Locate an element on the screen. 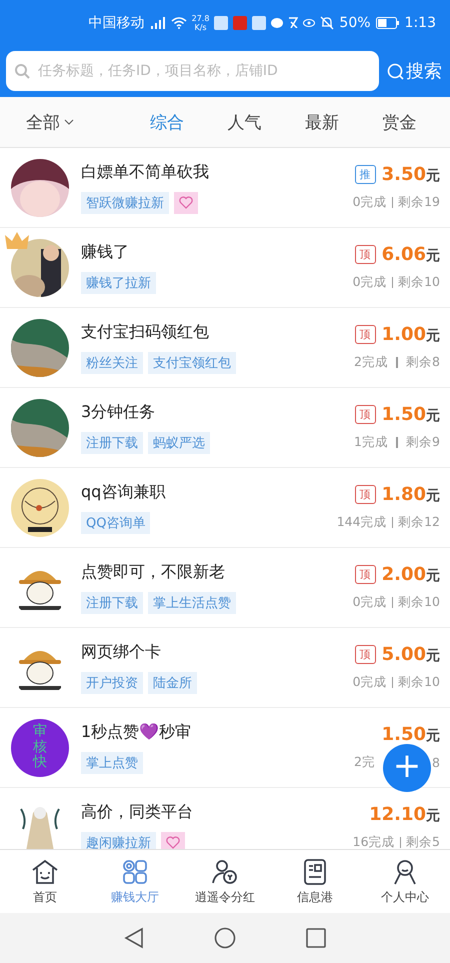  task-title: 白嫖单不简单砍我 is located at coordinates (145, 172).